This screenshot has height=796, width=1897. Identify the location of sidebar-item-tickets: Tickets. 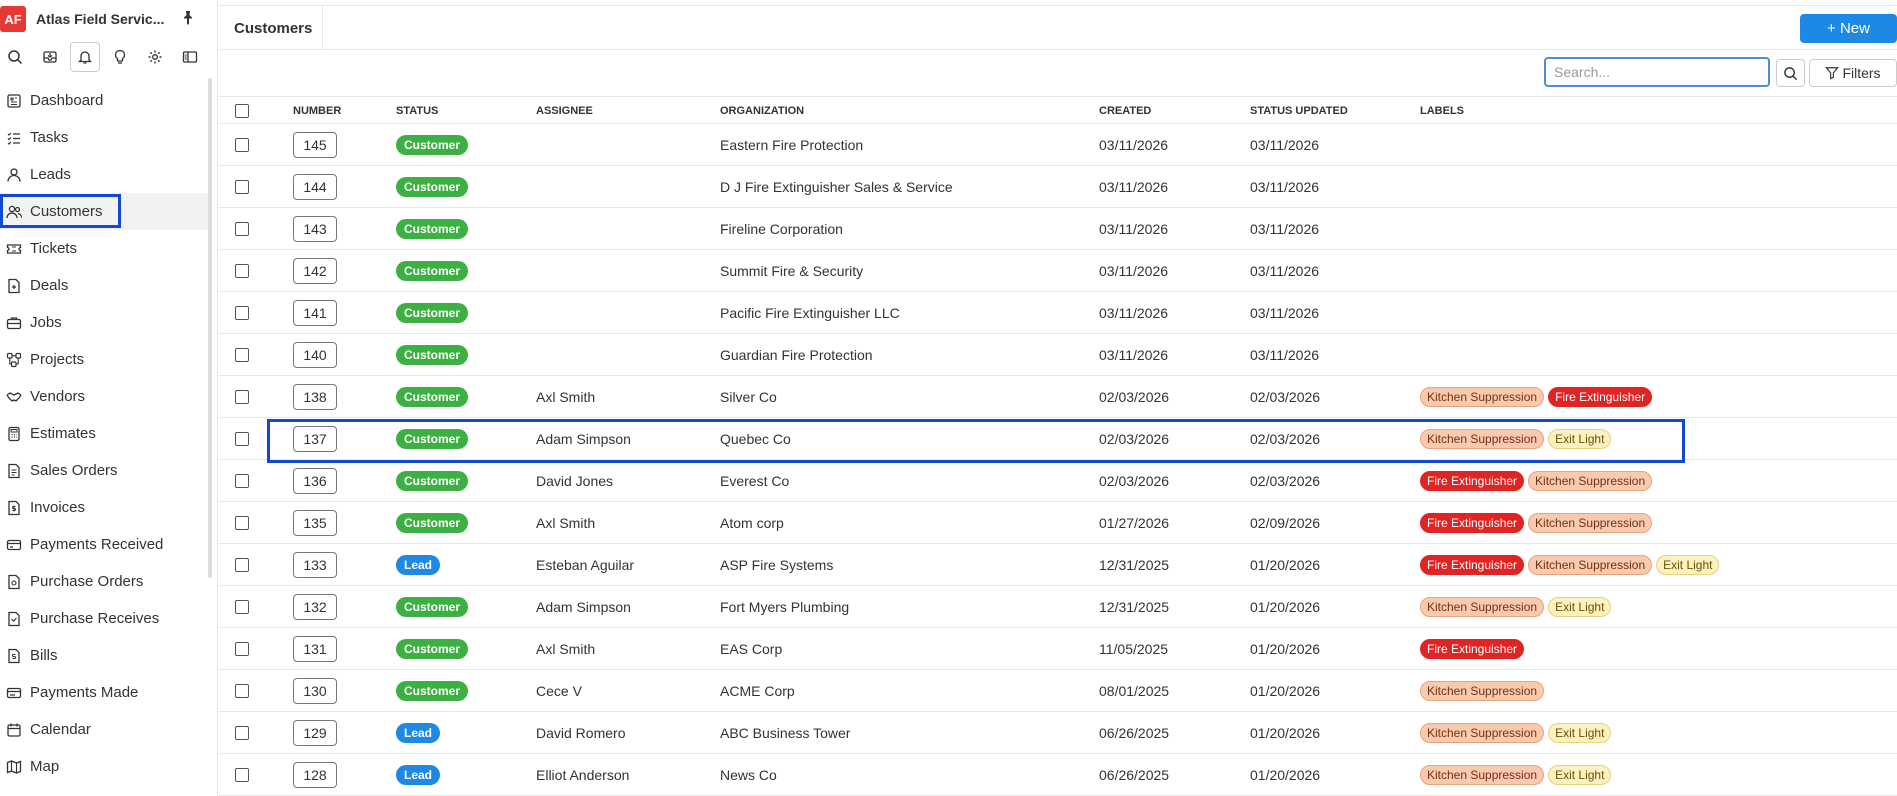
(105, 248).